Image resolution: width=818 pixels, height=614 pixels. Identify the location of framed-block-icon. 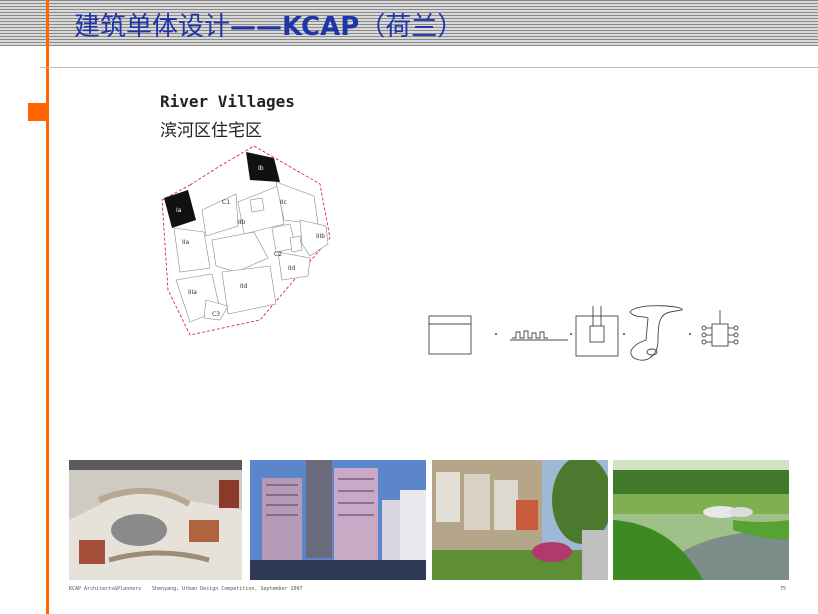
(597, 336).